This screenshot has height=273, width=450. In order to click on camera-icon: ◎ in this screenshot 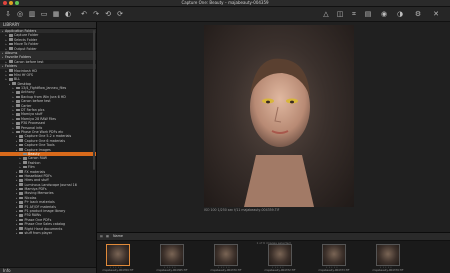, I will do `click(20, 14)`.